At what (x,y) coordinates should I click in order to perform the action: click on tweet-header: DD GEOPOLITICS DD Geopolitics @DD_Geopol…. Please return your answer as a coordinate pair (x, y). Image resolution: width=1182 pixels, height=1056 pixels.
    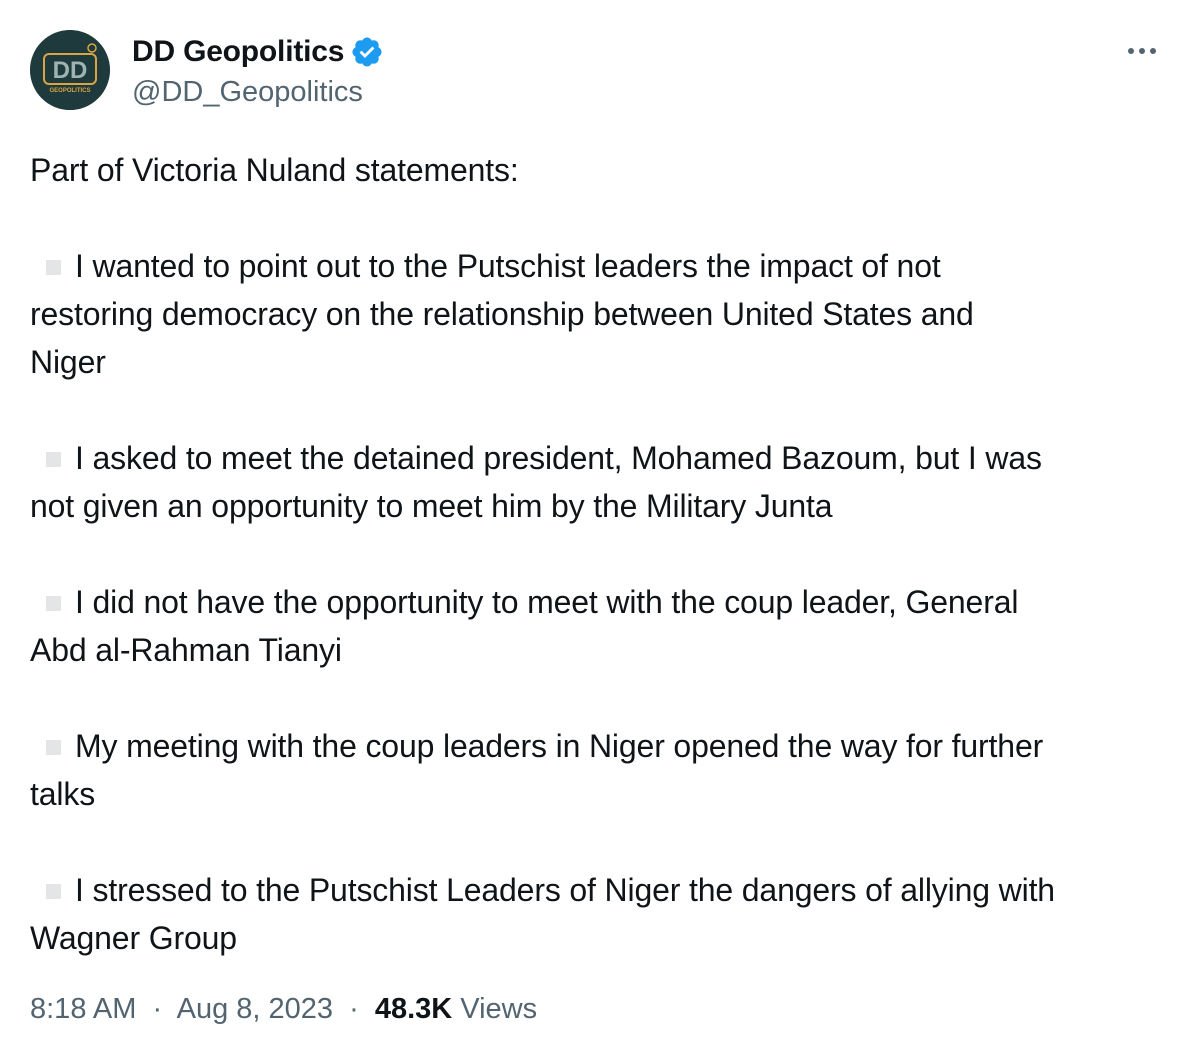
    Looking at the image, I should click on (596, 71).